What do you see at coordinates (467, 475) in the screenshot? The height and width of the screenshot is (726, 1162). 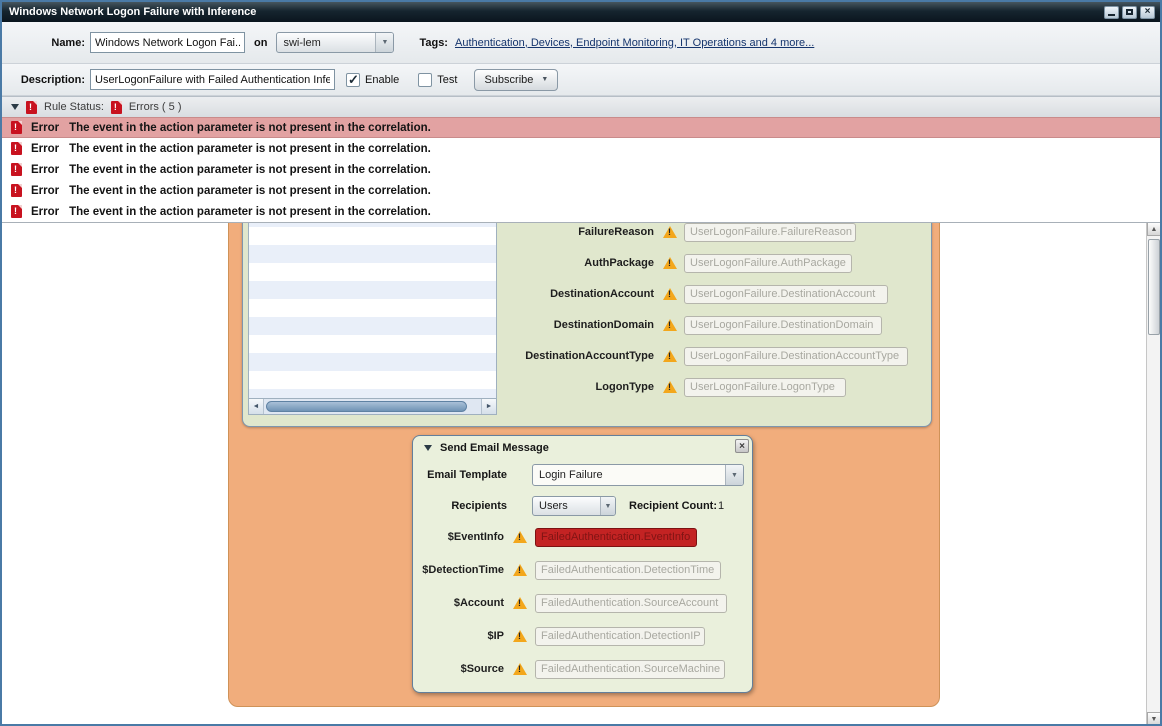 I see `email-template-label: Email Template` at bounding box center [467, 475].